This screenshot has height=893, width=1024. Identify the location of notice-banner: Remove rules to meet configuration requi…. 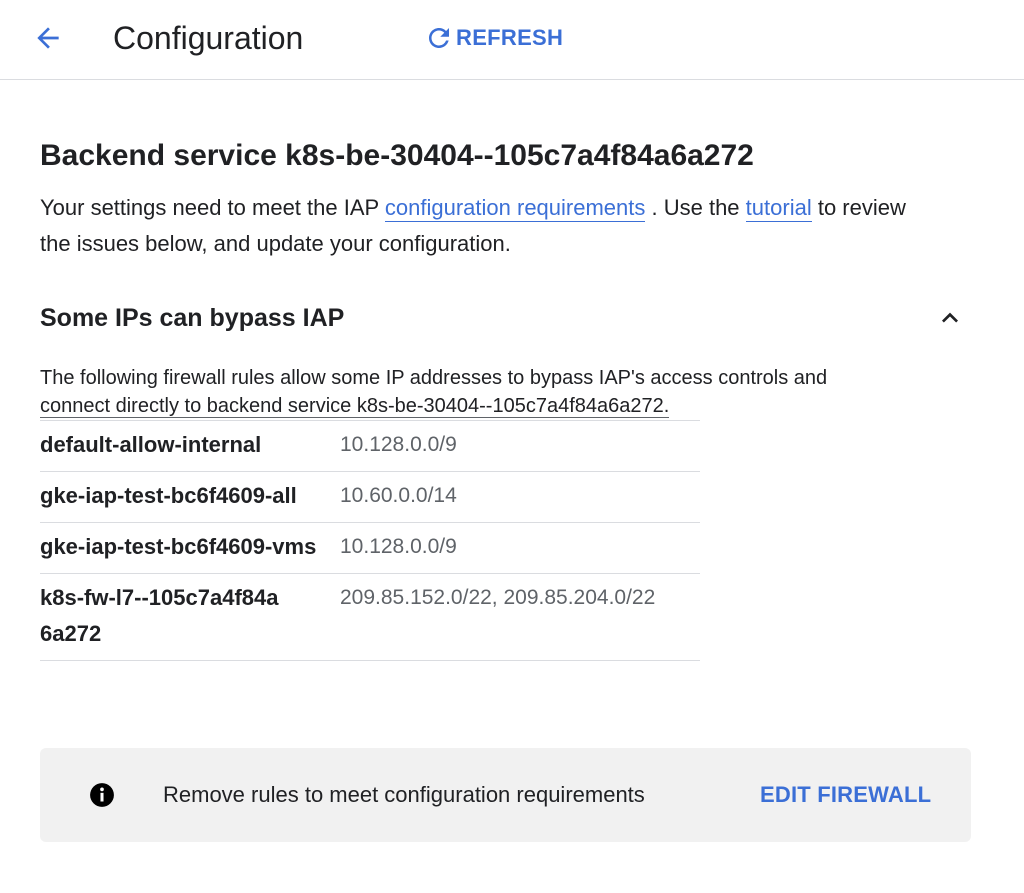
(505, 795).